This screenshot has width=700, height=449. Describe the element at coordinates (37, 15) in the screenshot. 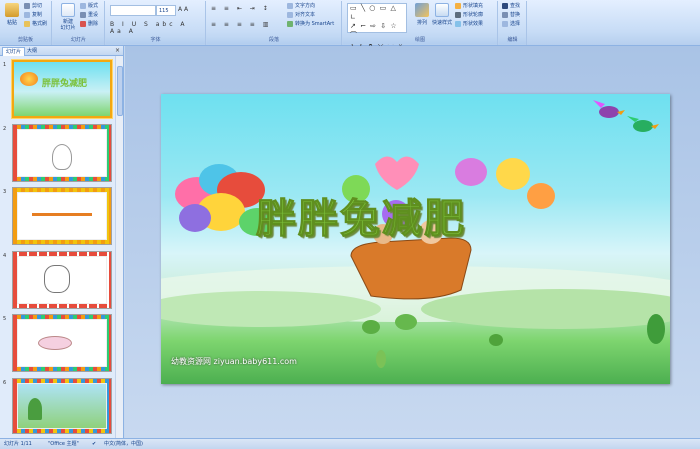

I see `copy-label: 复制` at that location.